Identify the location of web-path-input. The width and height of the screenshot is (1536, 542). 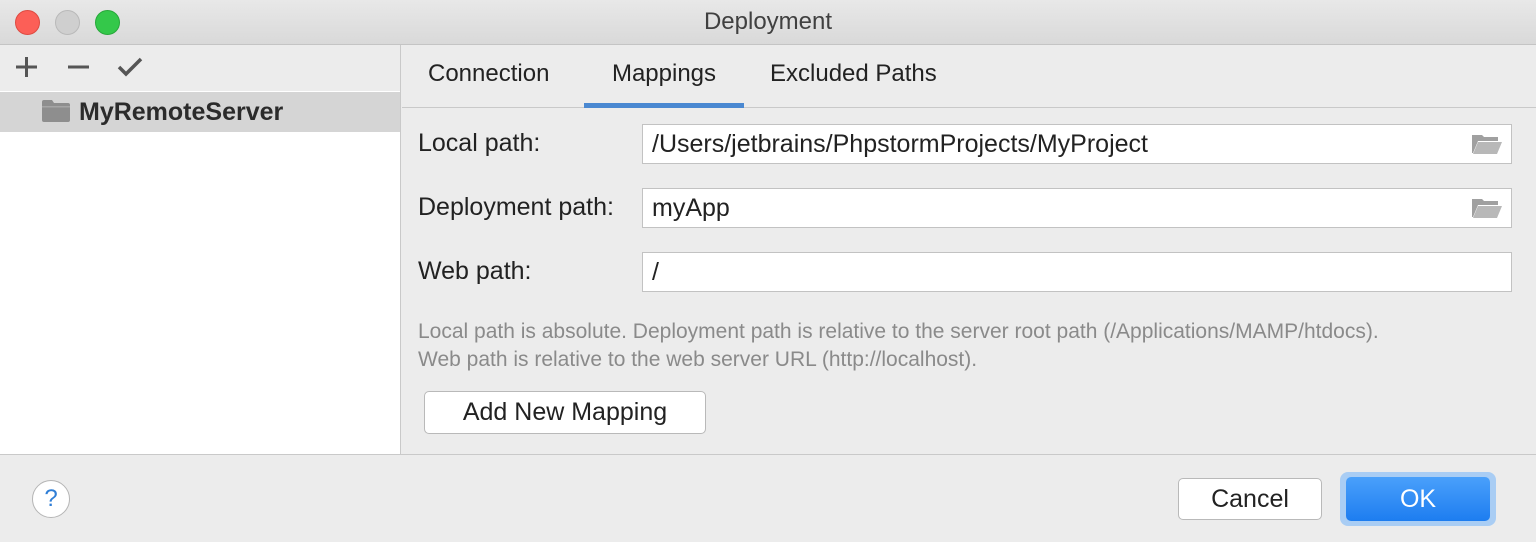
(1057, 272).